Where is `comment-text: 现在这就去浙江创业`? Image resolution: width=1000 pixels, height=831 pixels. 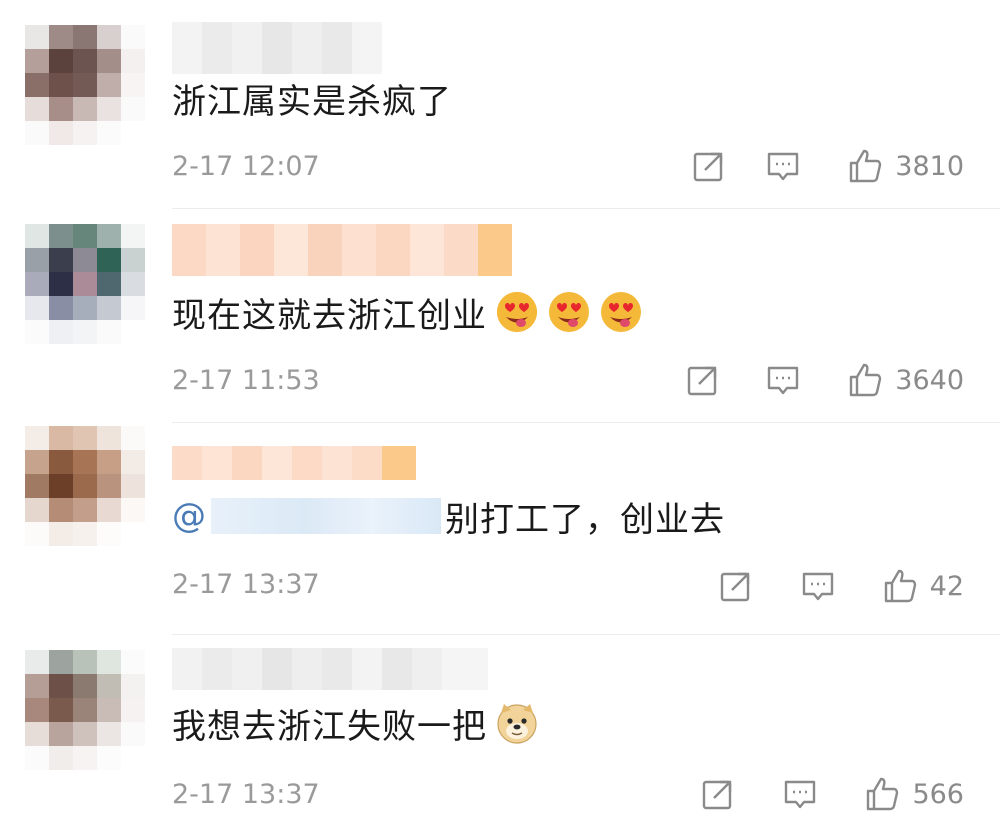
comment-text: 现在这就去浙江创业 is located at coordinates (407, 312).